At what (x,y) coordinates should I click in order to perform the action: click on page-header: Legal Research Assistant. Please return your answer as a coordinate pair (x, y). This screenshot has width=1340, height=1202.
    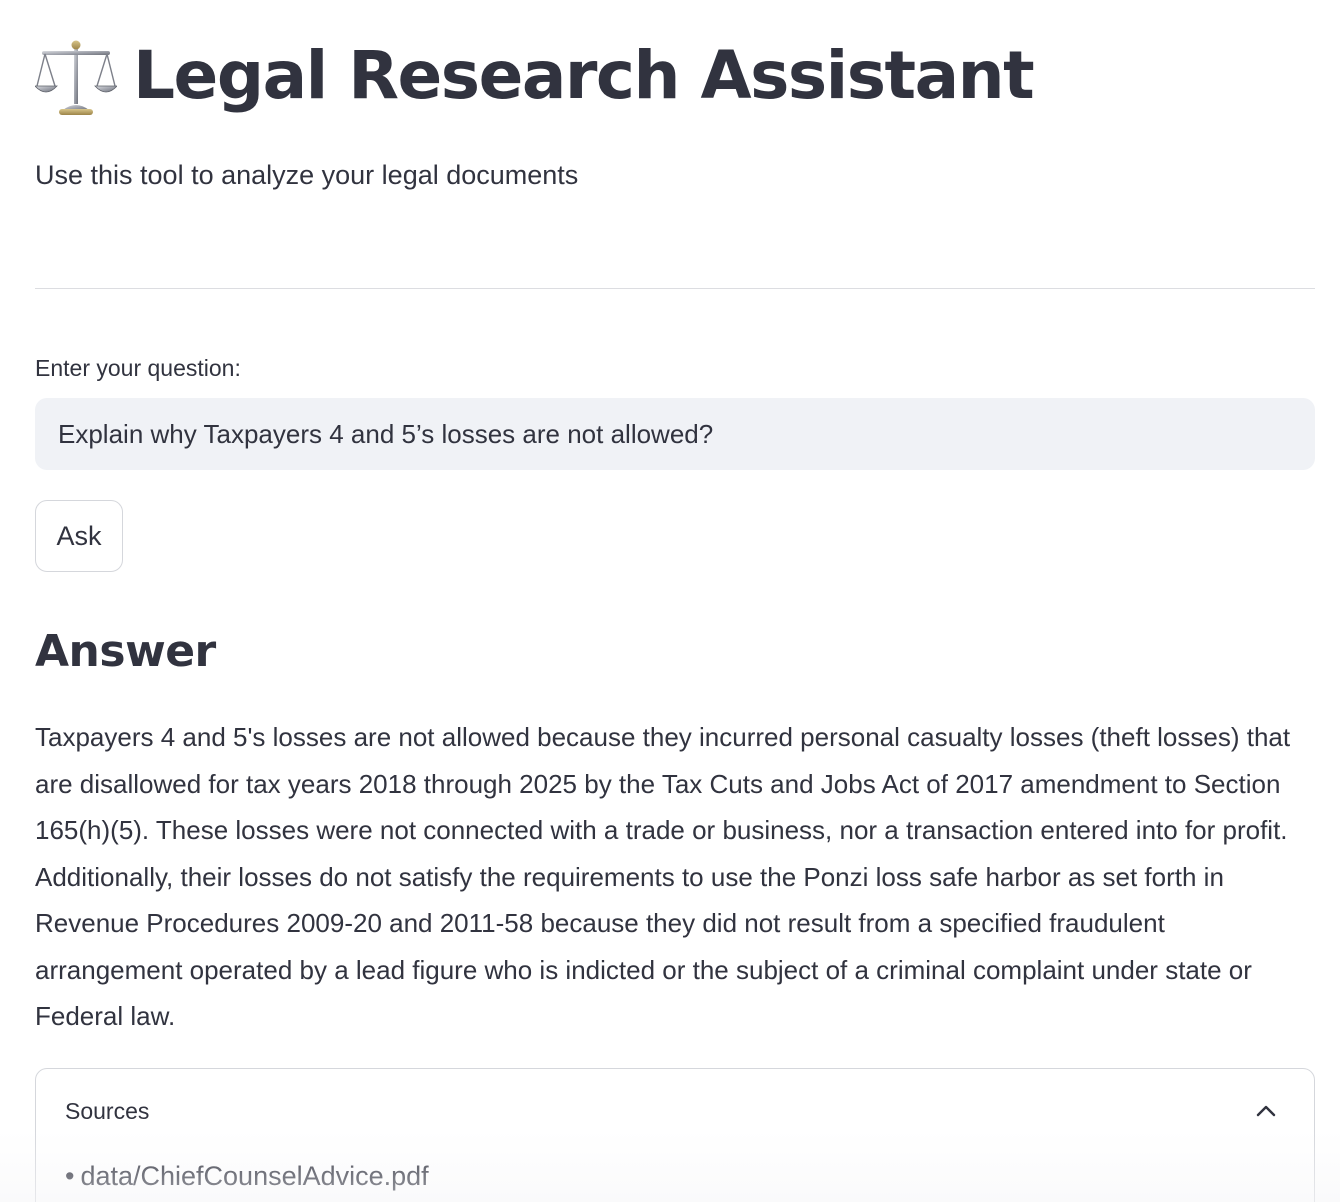
    Looking at the image, I should click on (535, 76).